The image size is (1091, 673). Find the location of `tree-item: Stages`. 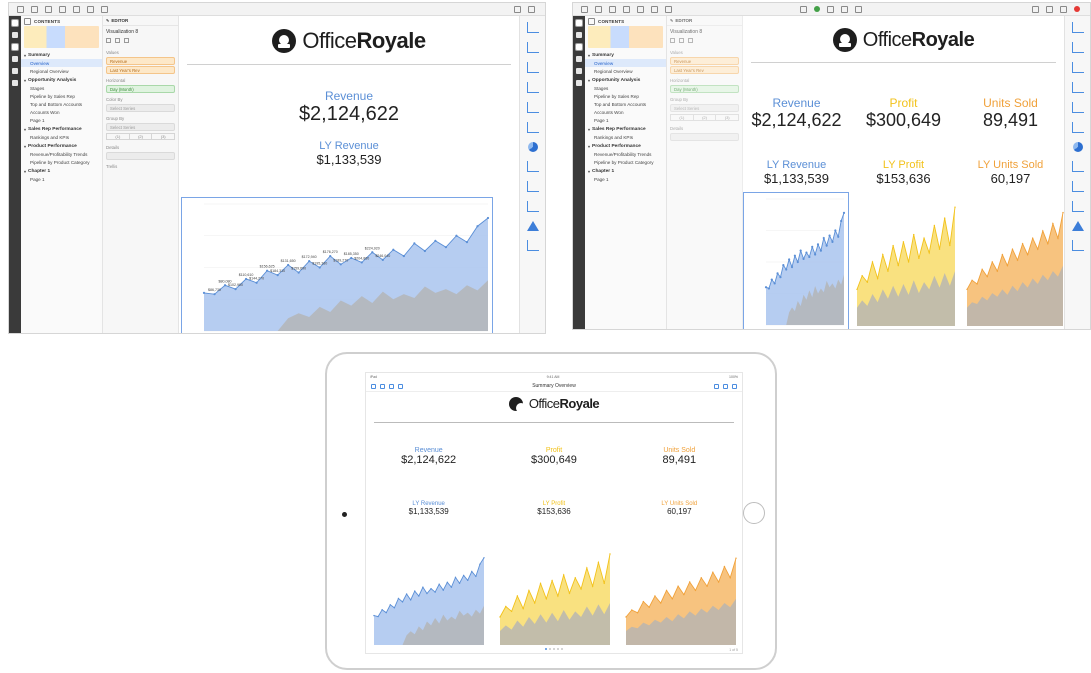

tree-item: Stages is located at coordinates (61, 88).